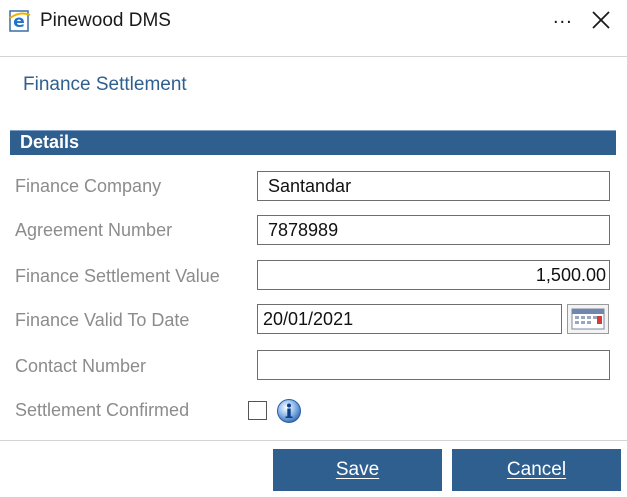  I want to click on valid-to-date-field: 20/01/2021, so click(409, 319).